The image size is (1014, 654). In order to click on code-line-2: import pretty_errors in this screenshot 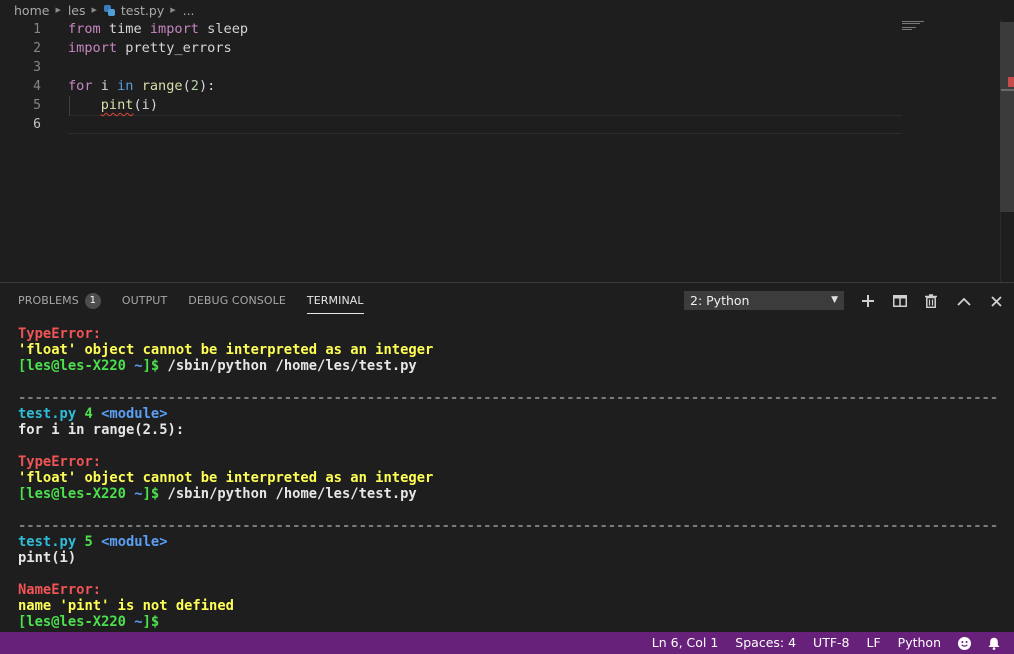, I will do `click(150, 48)`.